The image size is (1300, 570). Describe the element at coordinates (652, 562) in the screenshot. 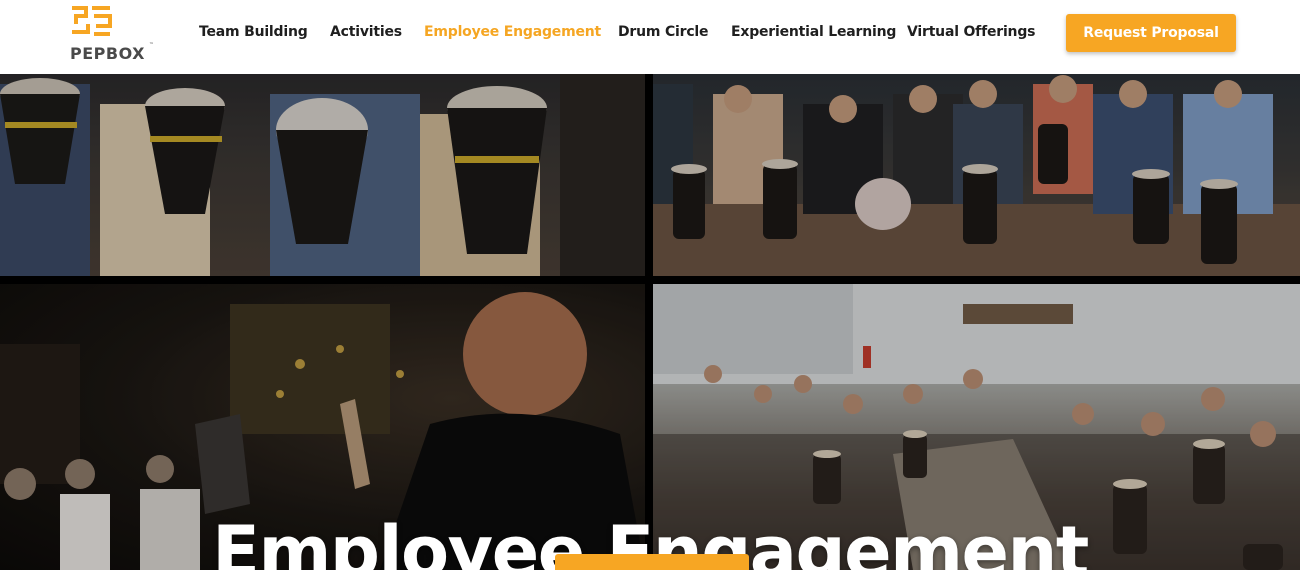

I see `hero-cta-button` at that location.